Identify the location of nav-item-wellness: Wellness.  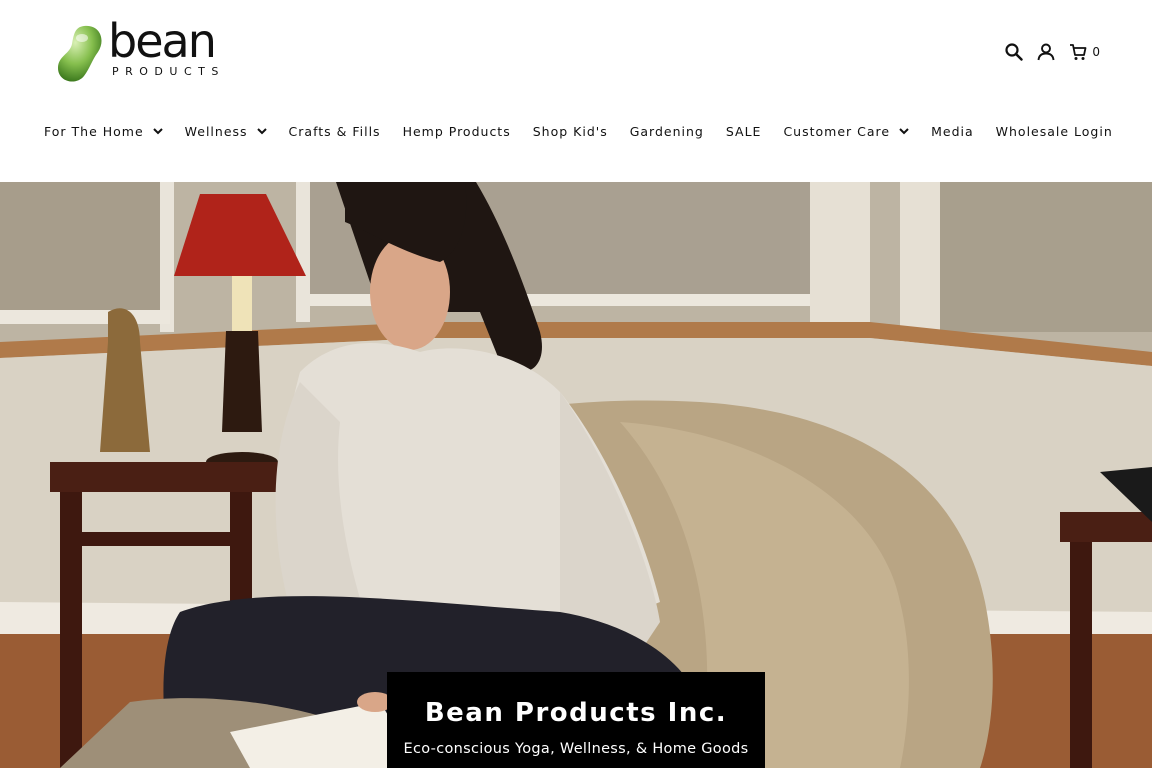
(226, 131).